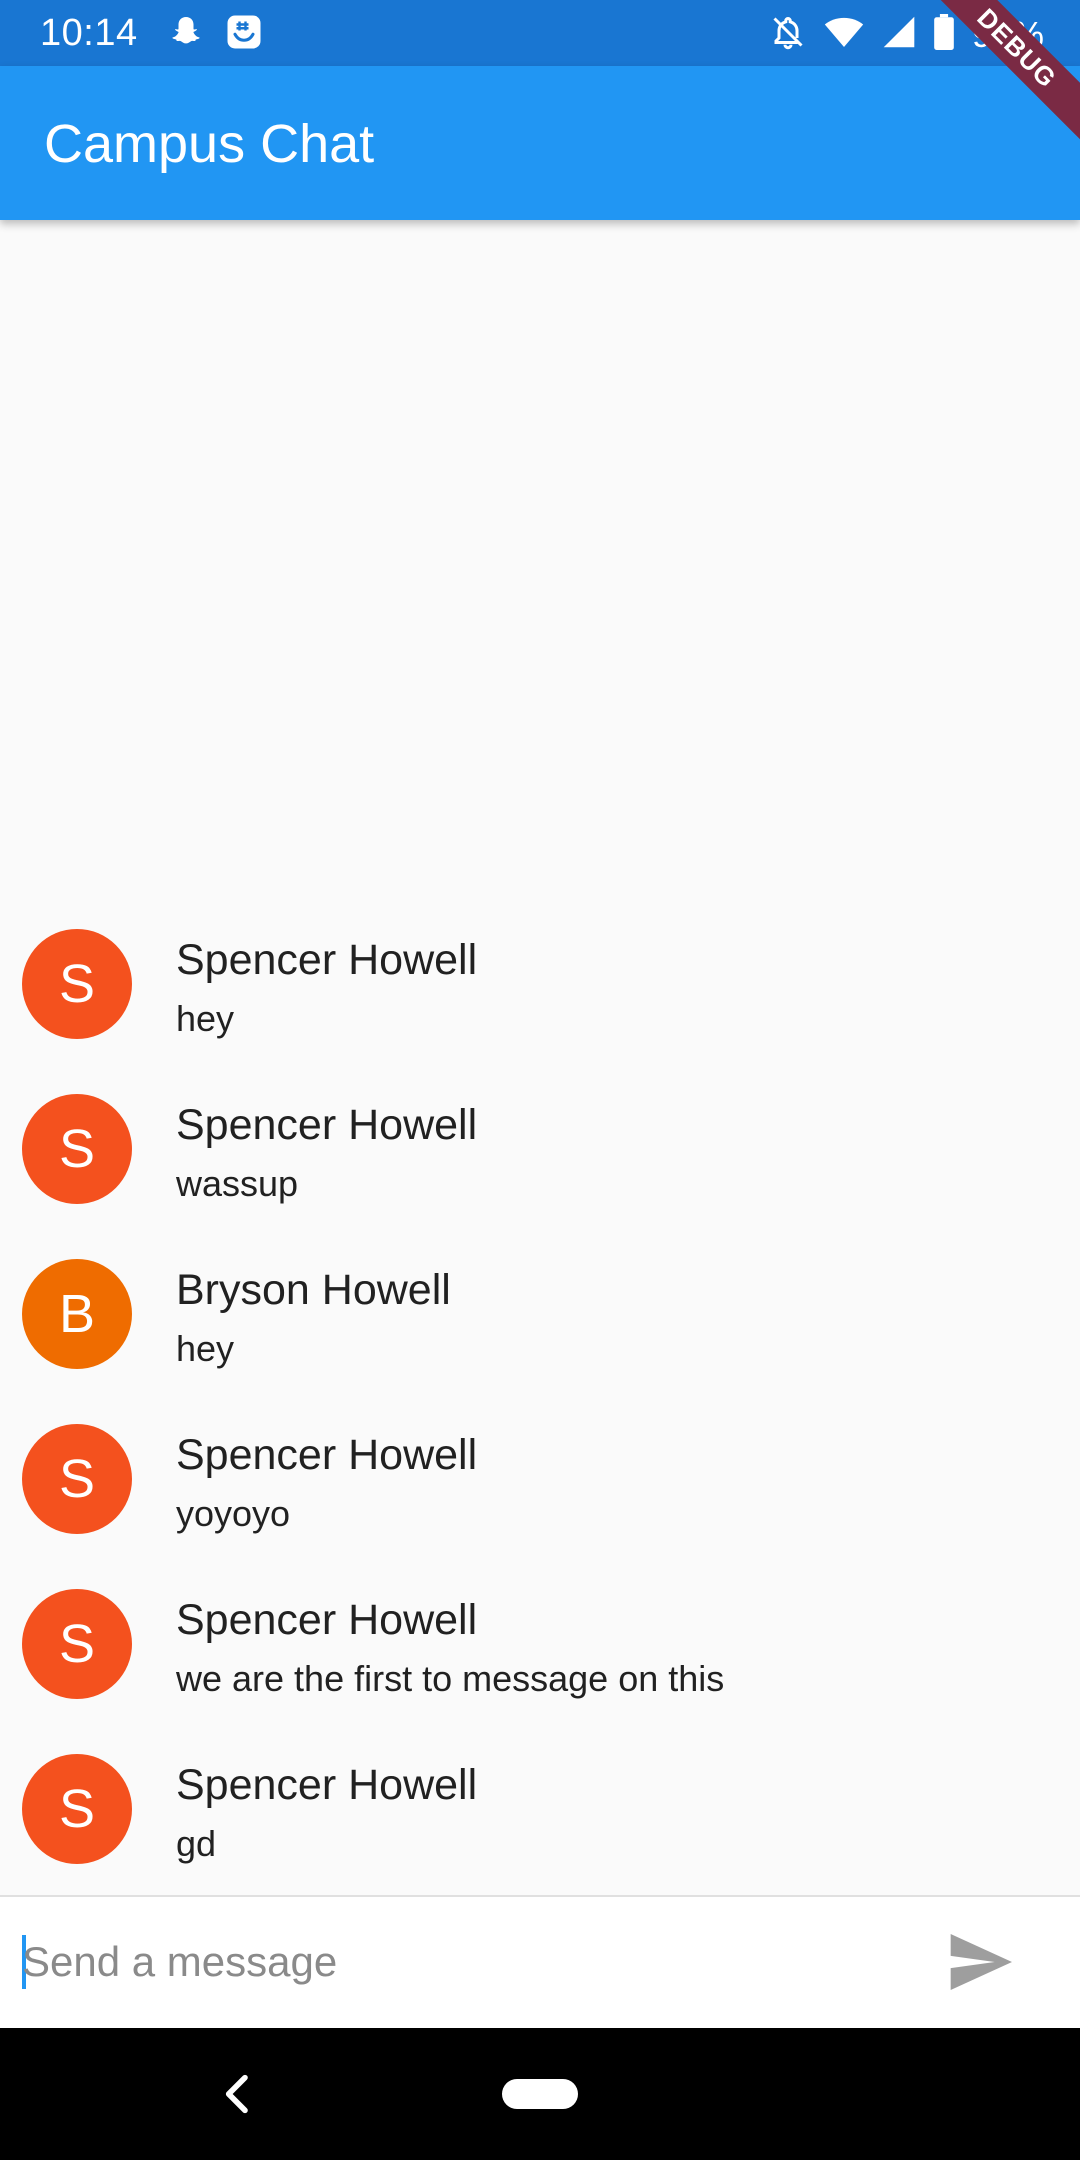 The width and height of the screenshot is (1080, 2160). I want to click on back-icon, so click(238, 2094).